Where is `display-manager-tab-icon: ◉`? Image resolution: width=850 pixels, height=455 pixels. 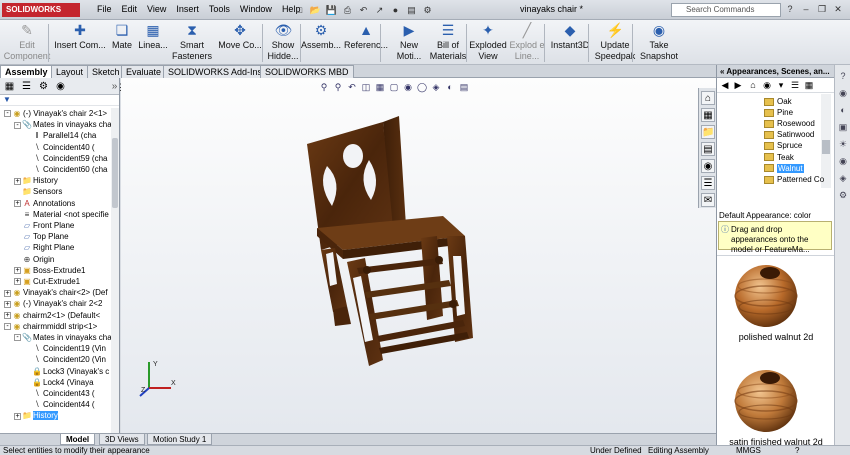
display-manager-tab-icon: ◉ is located at coordinates (60, 86).